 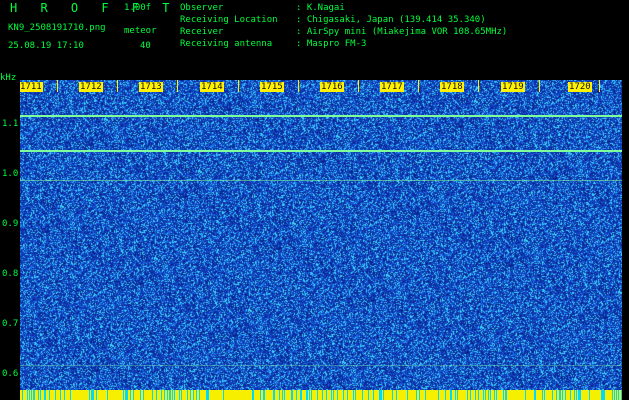 What do you see at coordinates (320, 8) in the screenshot?
I see `observer-value: : K.Nagai` at bounding box center [320, 8].